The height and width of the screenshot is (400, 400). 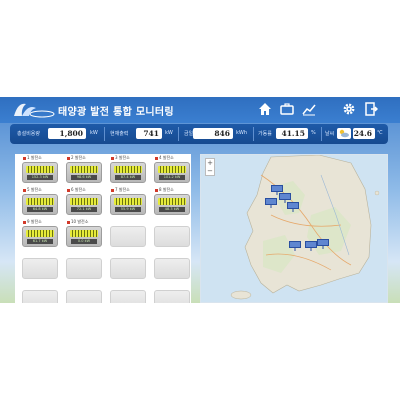 I want to click on inverter-icon: 48.3 kW, so click(x=172, y=204).